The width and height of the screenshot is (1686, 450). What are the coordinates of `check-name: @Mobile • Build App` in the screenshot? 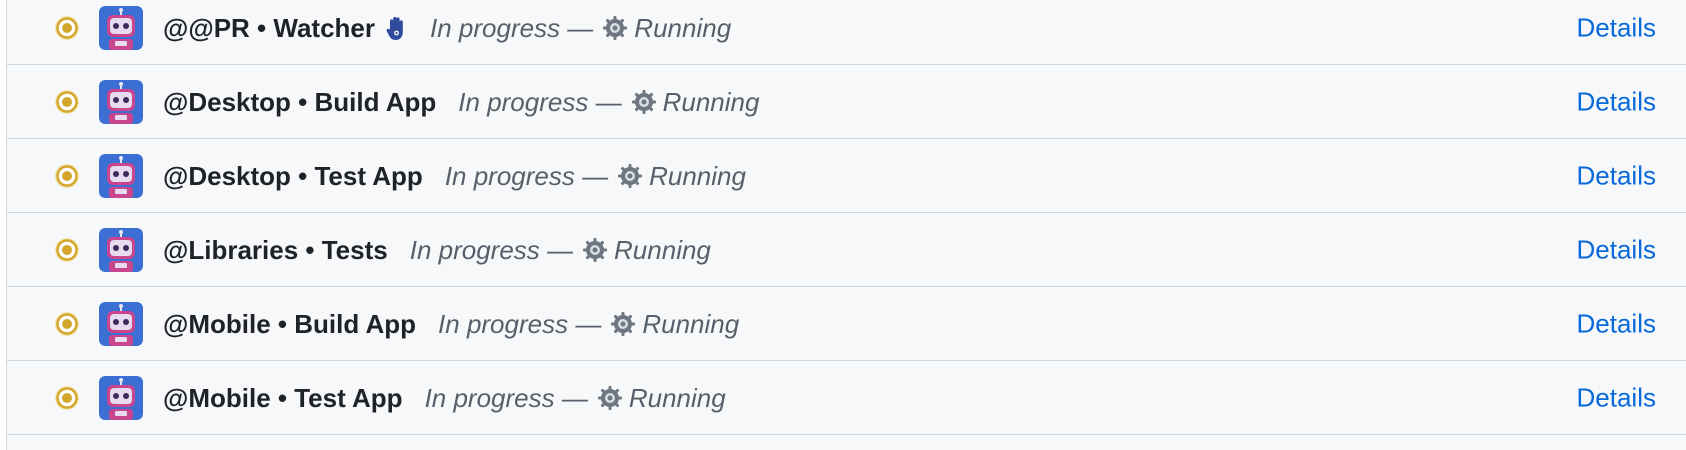 It's located at (290, 323).